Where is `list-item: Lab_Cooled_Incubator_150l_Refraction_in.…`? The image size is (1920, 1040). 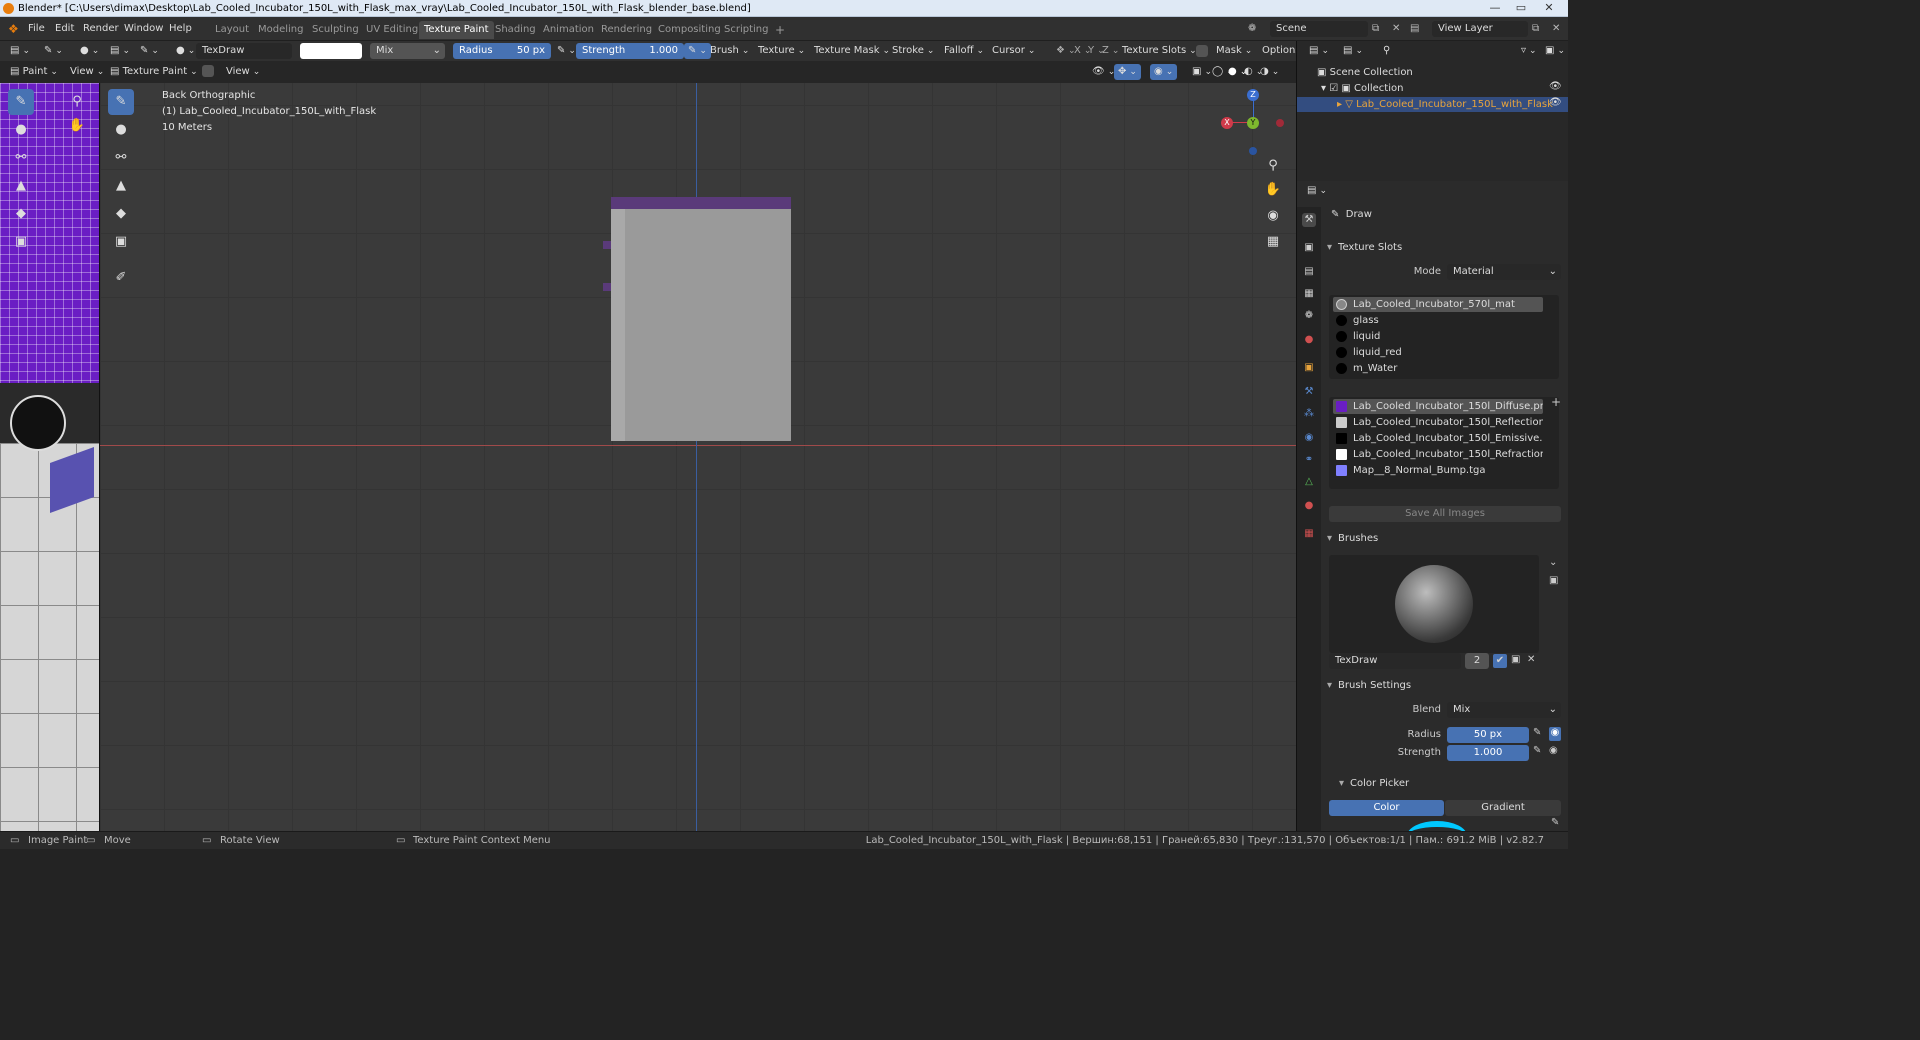 list-item: Lab_Cooled_Incubator_150l_Refraction_in.… is located at coordinates (1438, 454).